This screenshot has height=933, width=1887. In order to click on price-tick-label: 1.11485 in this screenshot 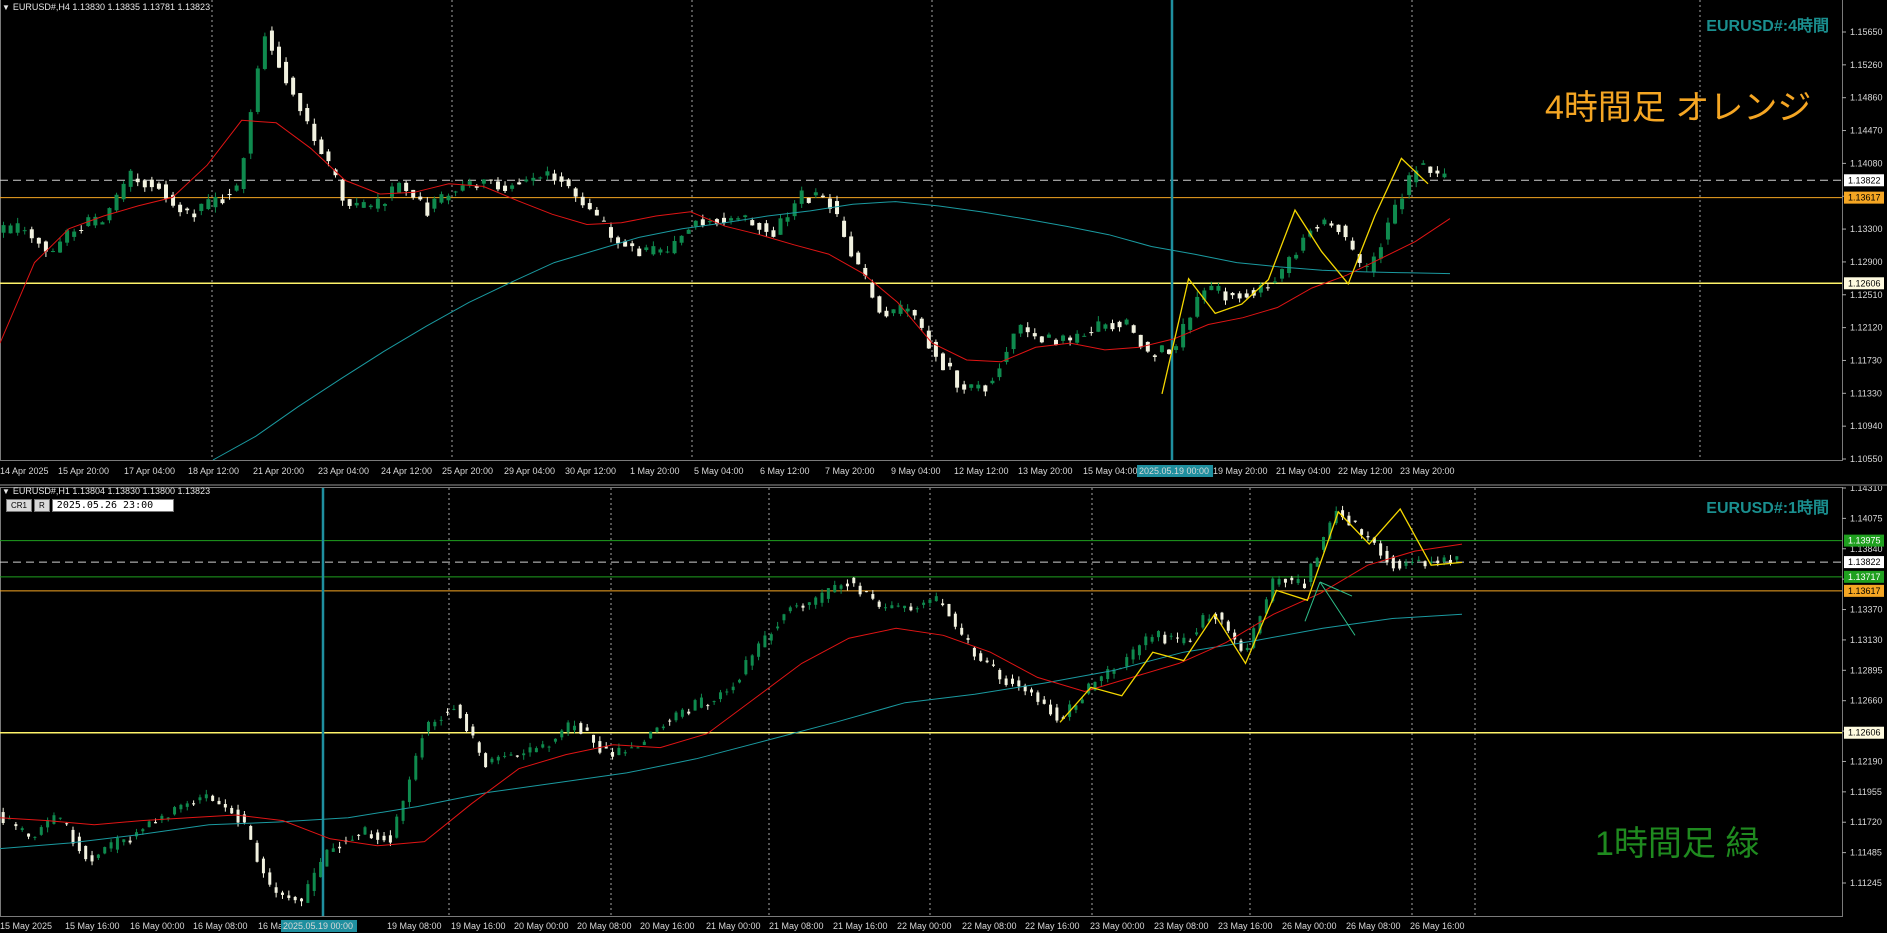, I will do `click(1866, 853)`.